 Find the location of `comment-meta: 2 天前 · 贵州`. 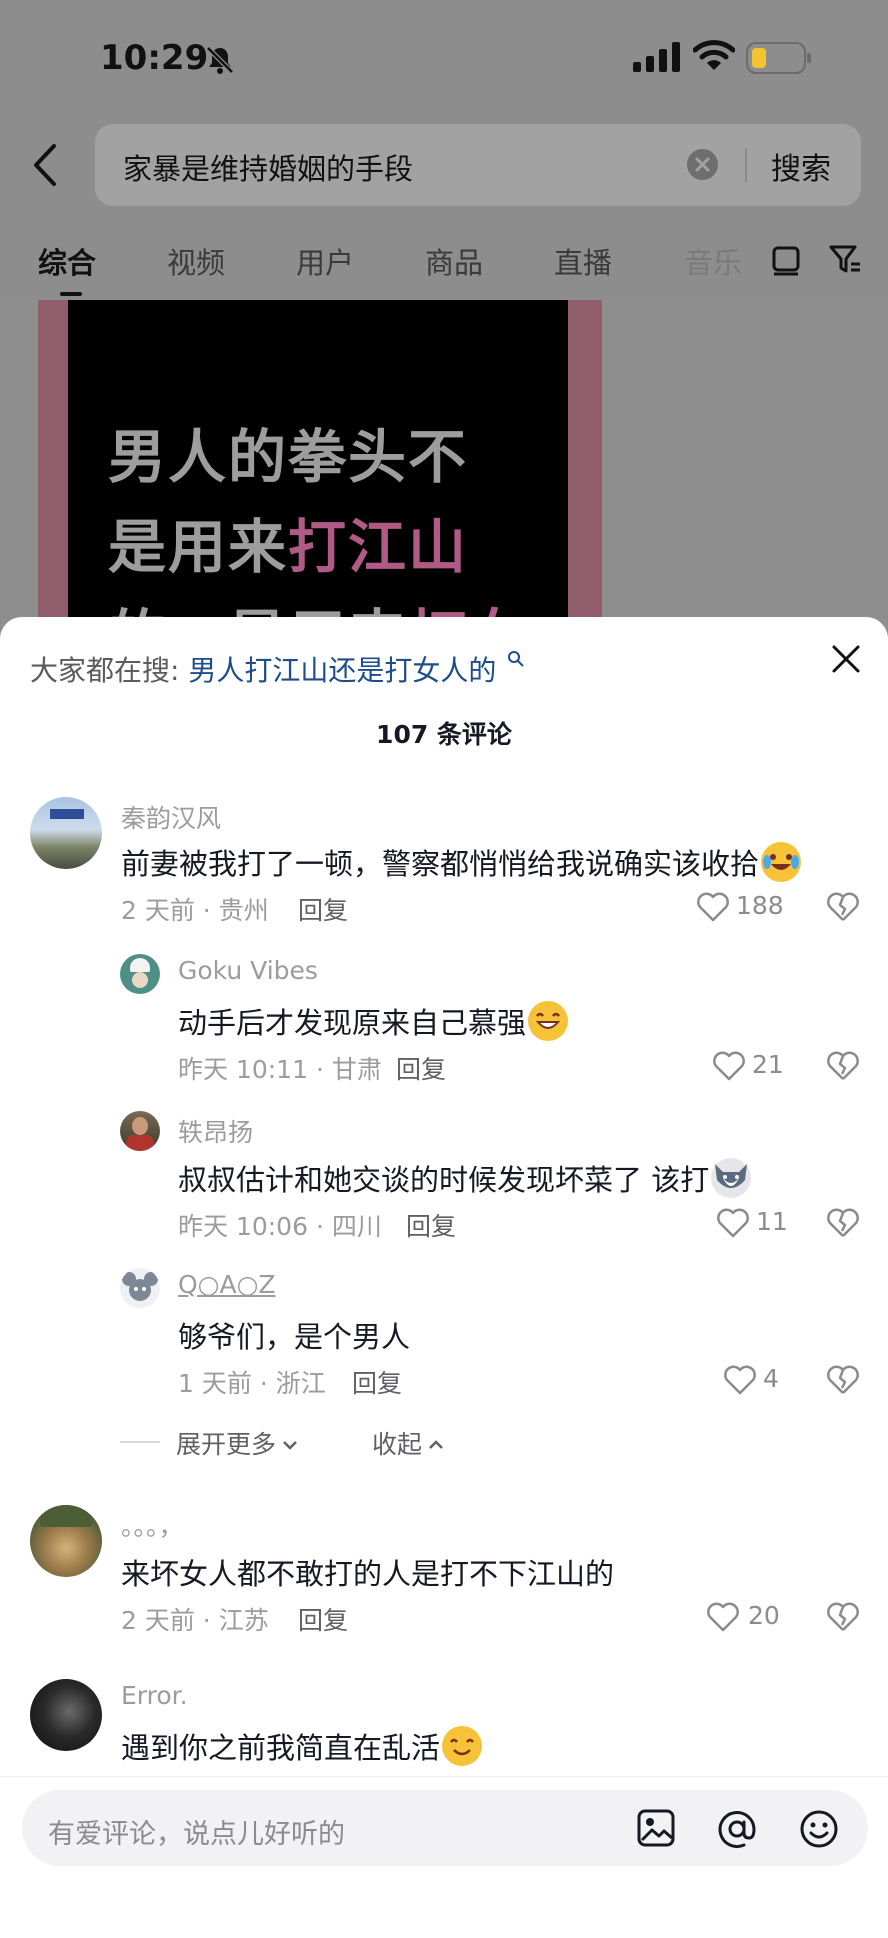

comment-meta: 2 天前 · 贵州 is located at coordinates (195, 910).